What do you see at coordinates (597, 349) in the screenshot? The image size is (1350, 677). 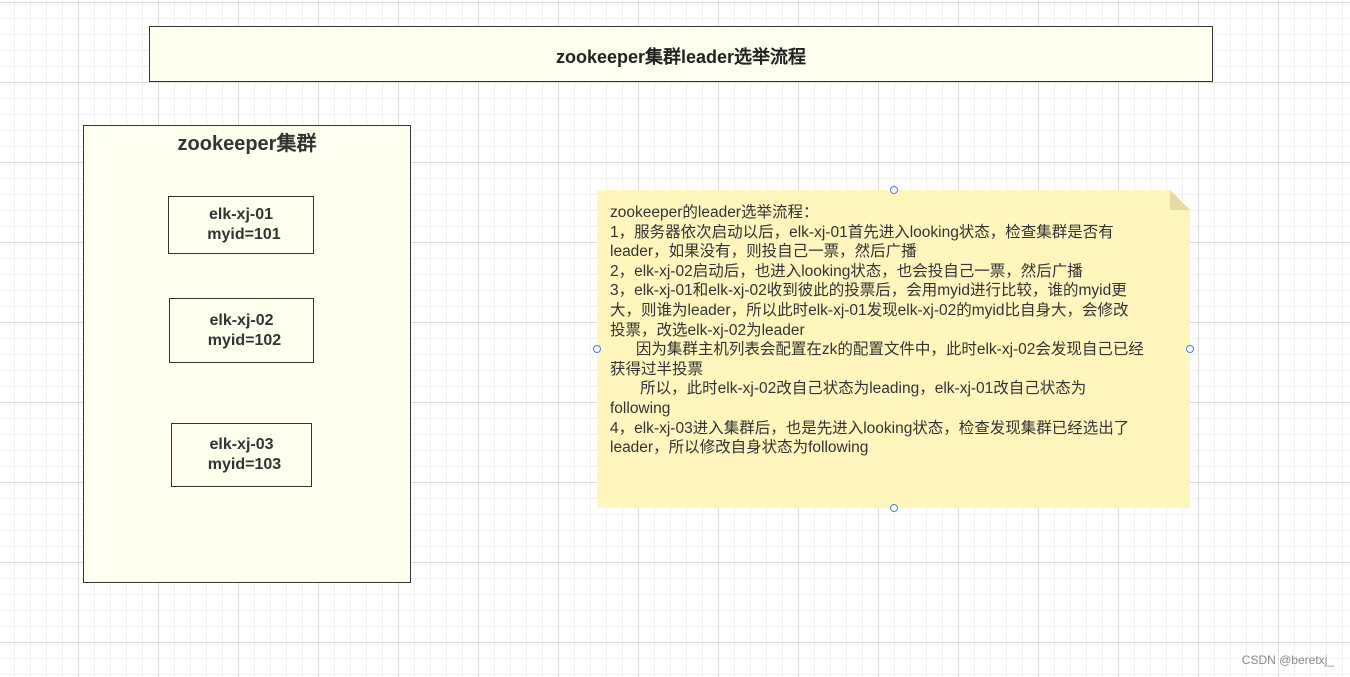 I see `resize-handle-left` at bounding box center [597, 349].